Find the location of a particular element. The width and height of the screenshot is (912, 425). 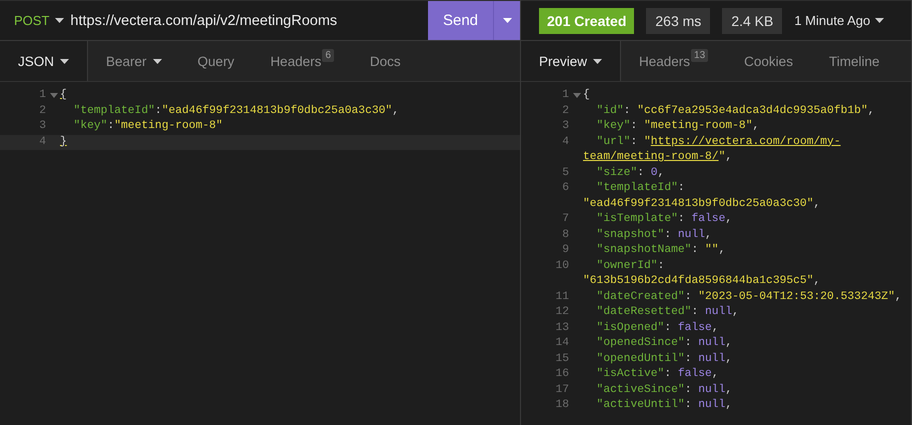

url-link: team/meeting-room-8/ is located at coordinates (651, 157).